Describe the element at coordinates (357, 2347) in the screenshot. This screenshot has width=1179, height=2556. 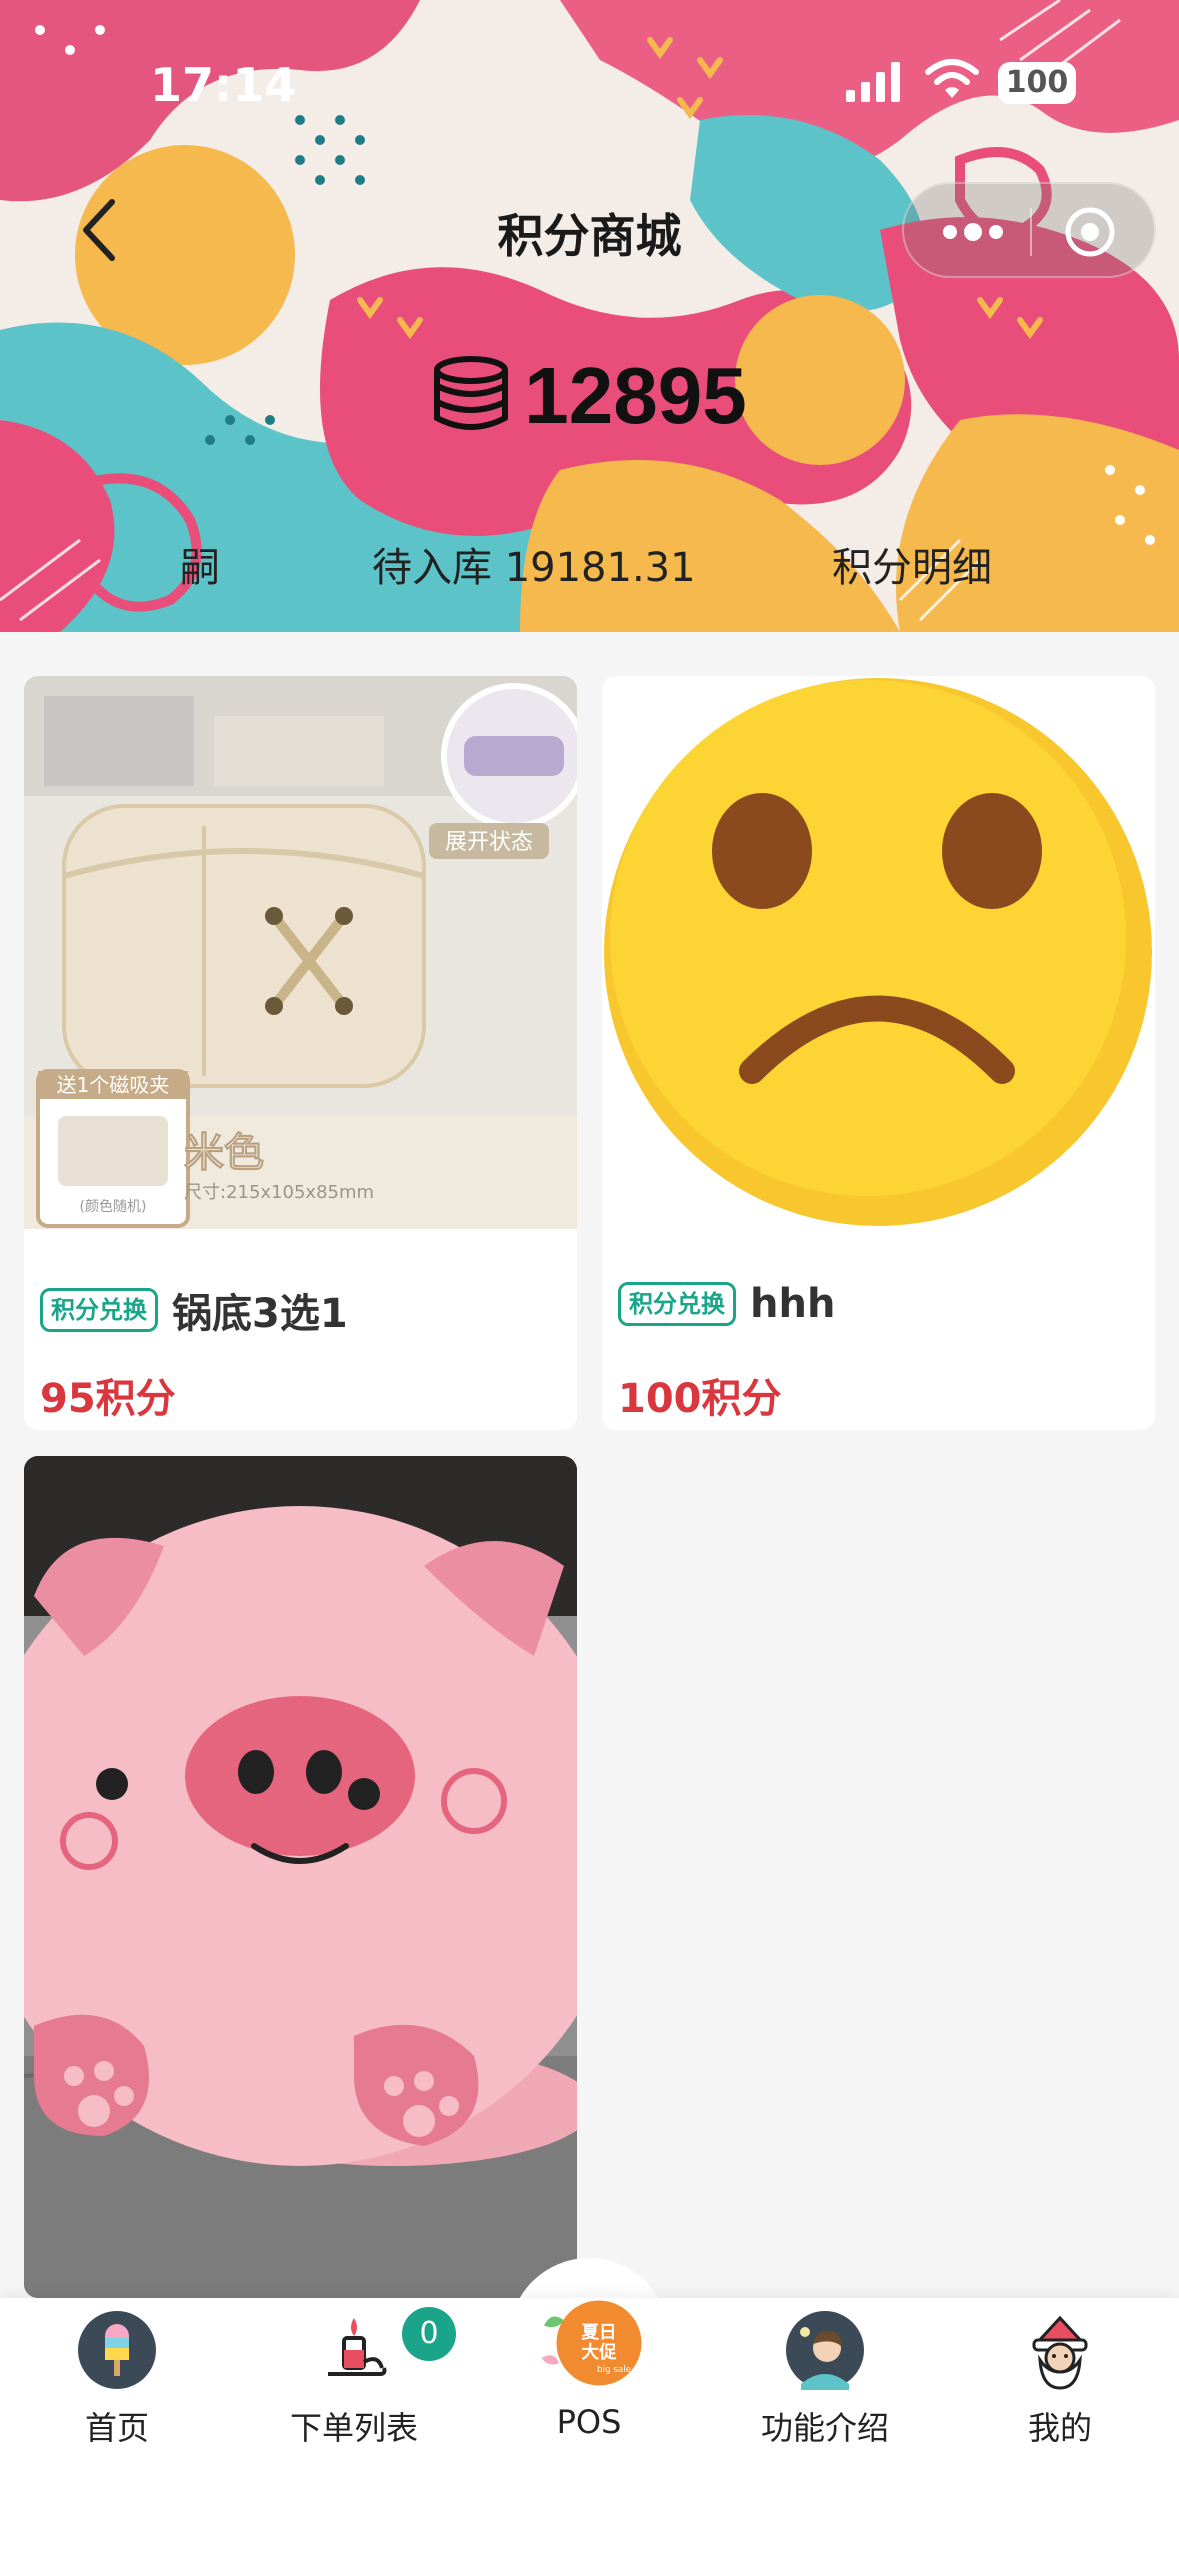
I see `candle-icon` at that location.